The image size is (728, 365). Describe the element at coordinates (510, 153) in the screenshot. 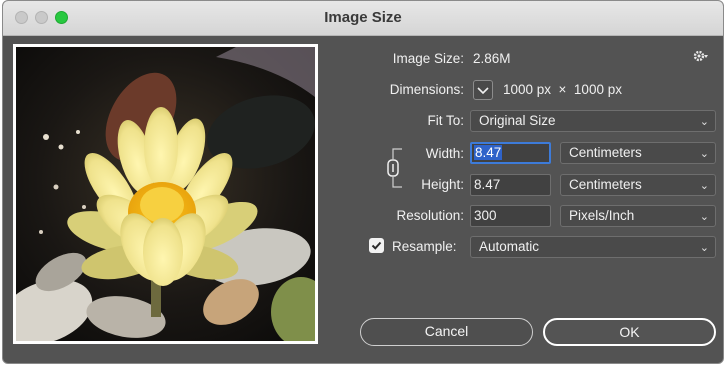

I see `width-field: 8.47` at that location.